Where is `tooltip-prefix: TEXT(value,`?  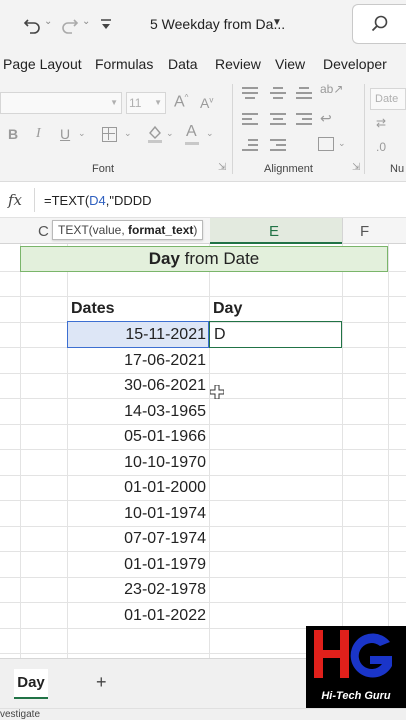
tooltip-prefix: TEXT(value, is located at coordinates (93, 230).